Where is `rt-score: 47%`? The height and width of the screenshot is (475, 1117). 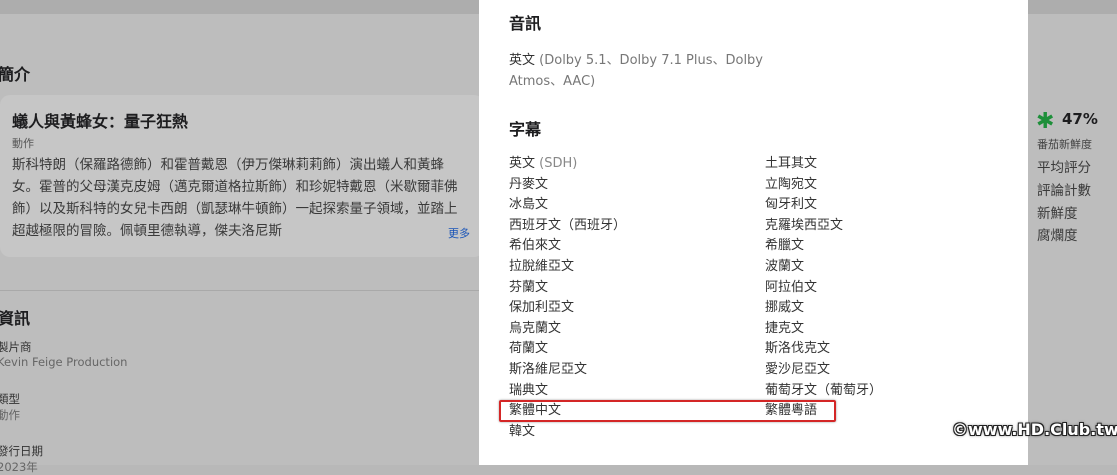
rt-score: 47% is located at coordinates (1080, 119).